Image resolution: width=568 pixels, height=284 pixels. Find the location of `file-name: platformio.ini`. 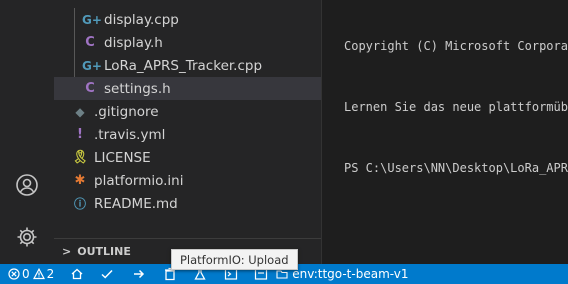

file-name: platformio.ini is located at coordinates (139, 180).